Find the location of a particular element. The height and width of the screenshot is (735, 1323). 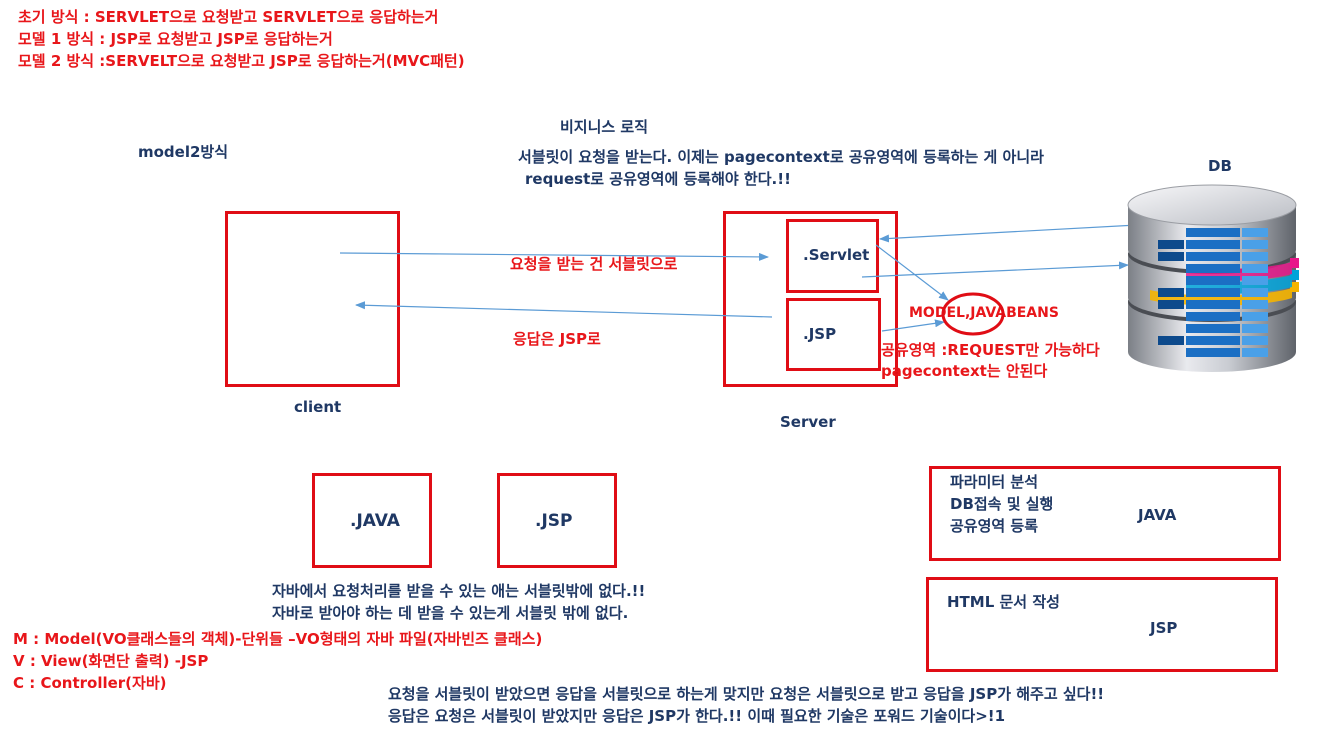

db-to-servlet-arrow is located at coordinates (1017, 233).